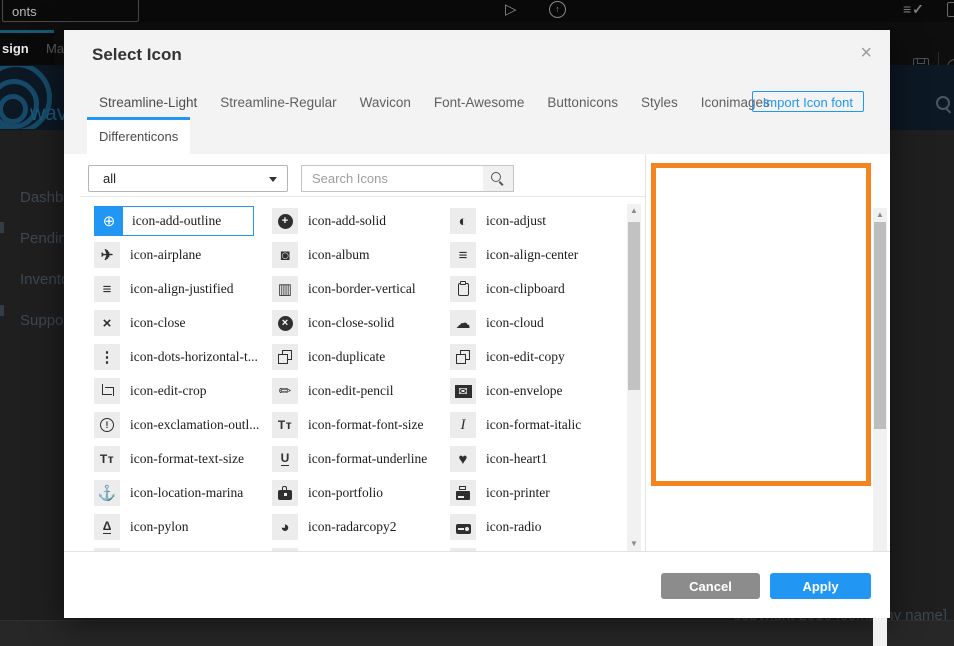 The width and height of the screenshot is (954, 646). What do you see at coordinates (43, 238) in the screenshot?
I see `sidebar-item-pendin: Pendin` at bounding box center [43, 238].